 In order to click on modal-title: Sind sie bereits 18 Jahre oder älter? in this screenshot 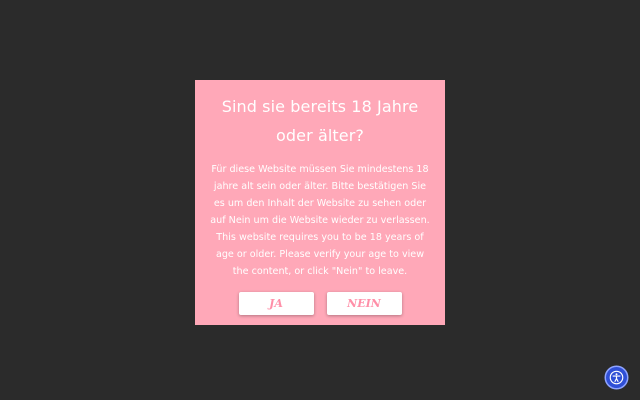, I will do `click(320, 121)`.